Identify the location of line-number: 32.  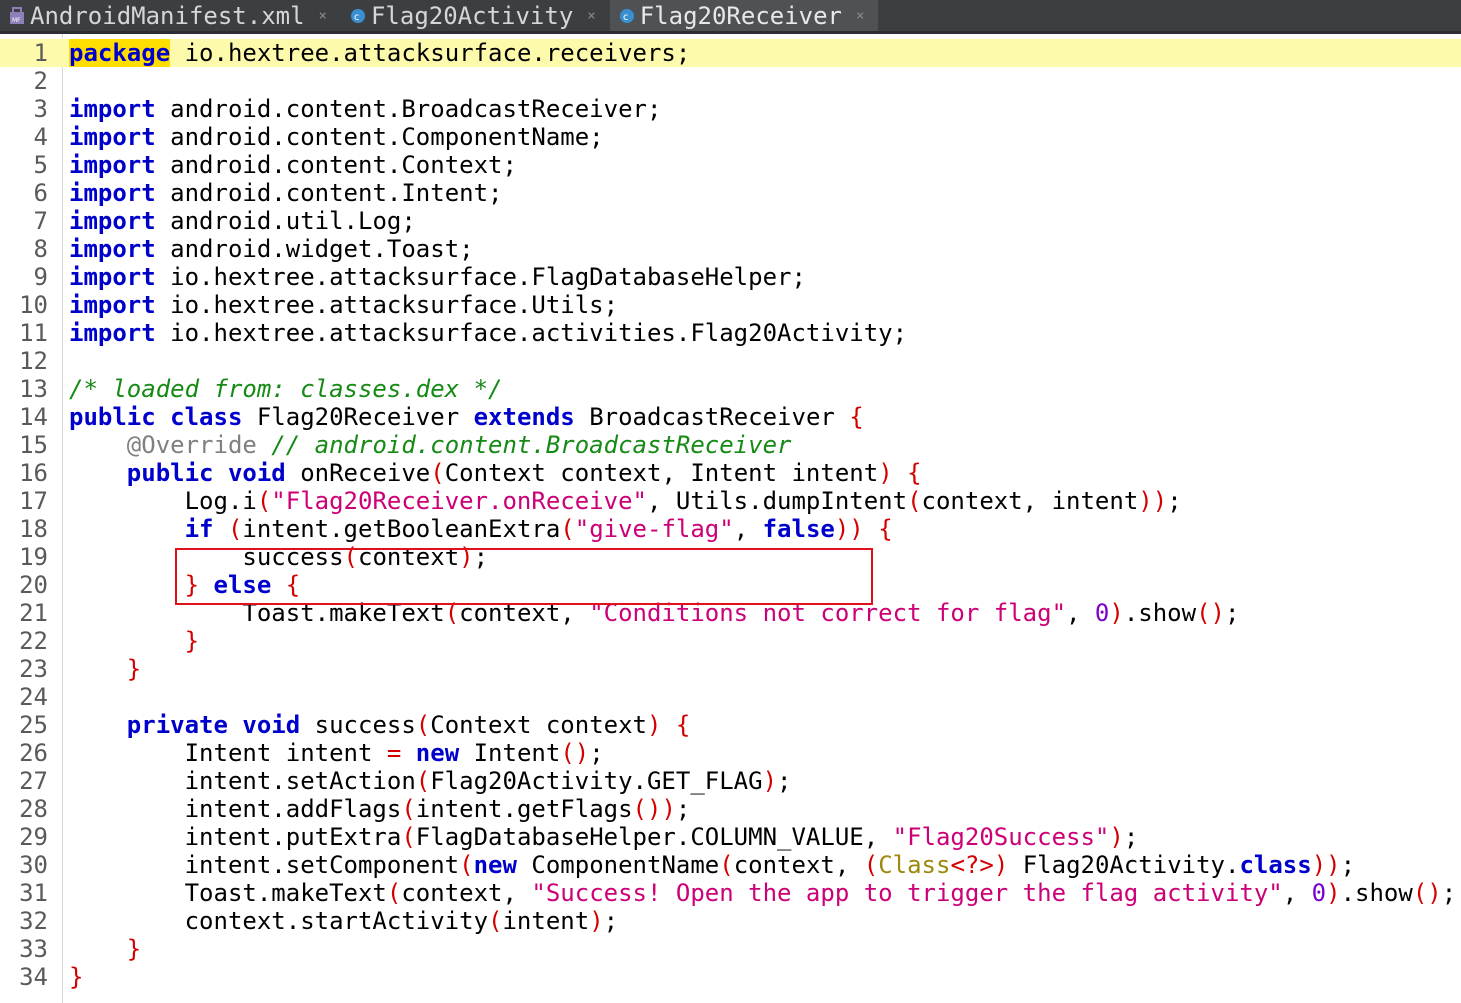
(33, 921).